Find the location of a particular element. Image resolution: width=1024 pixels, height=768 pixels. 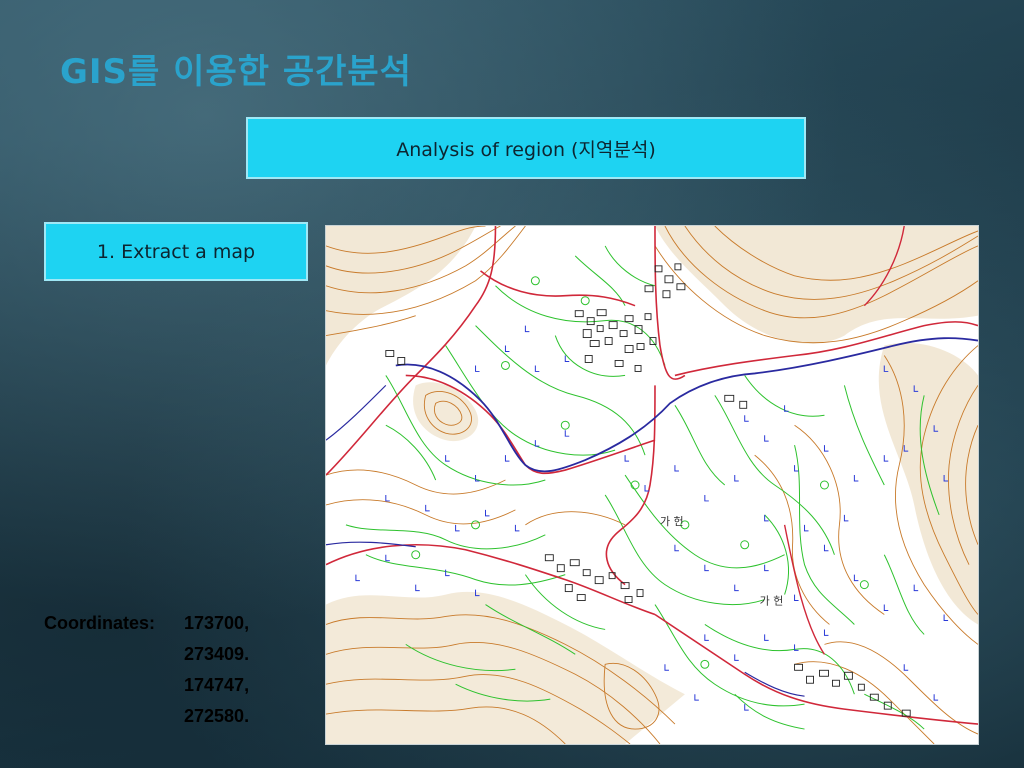

coordinates-label: Coordinates: is located at coordinates (100, 623).